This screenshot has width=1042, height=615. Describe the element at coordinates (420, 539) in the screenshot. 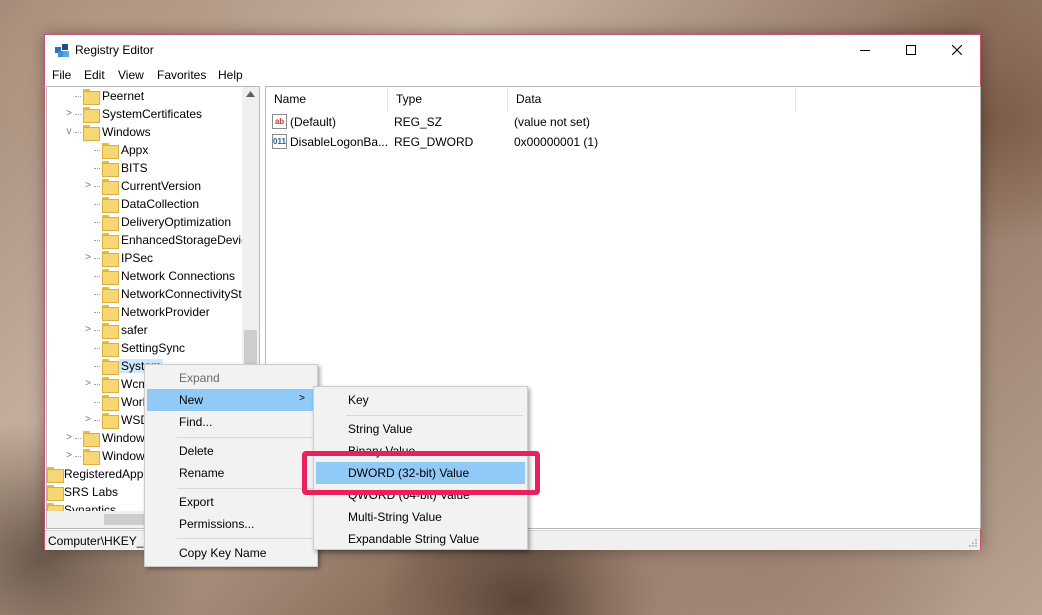

I see `submenu-item-expandable-string-value: Expandable String Value` at that location.